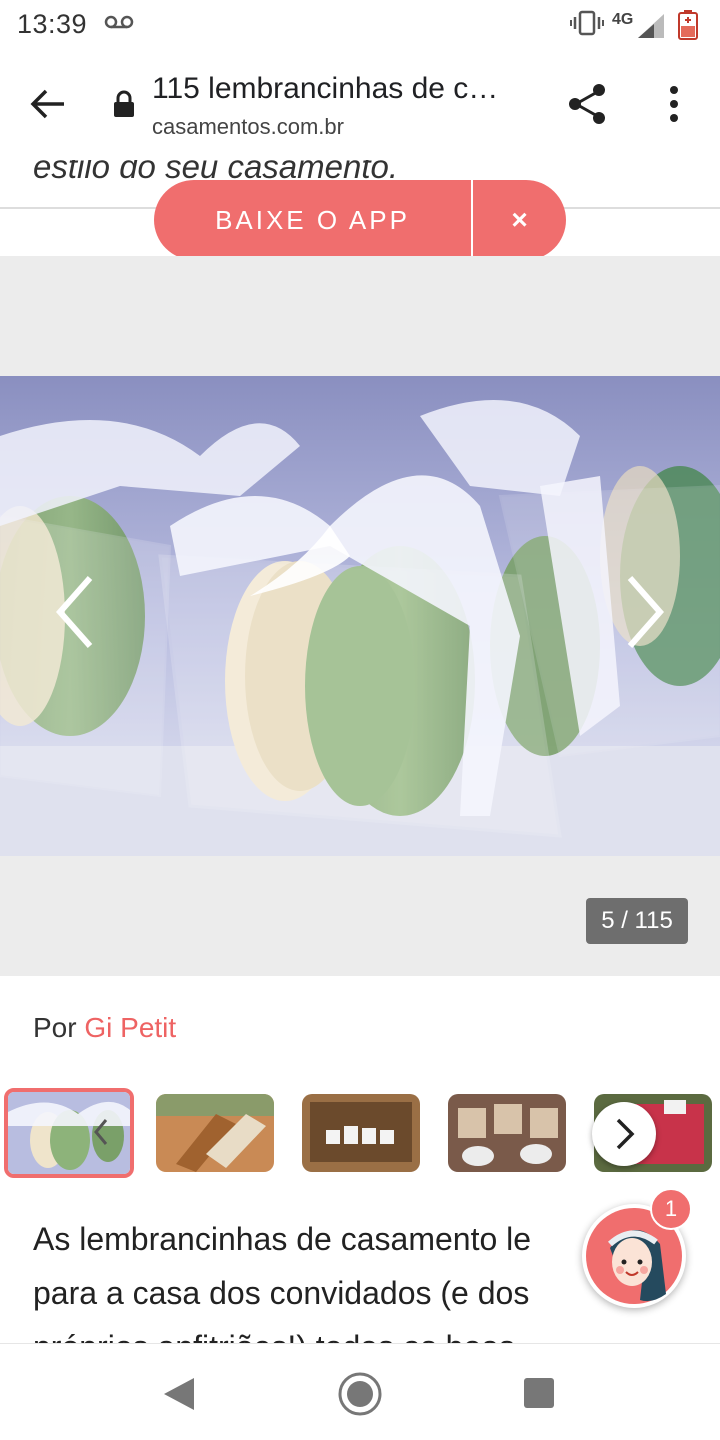 Image resolution: width=720 pixels, height=1440 pixels. I want to click on back-arrow-icon, so click(48, 104).